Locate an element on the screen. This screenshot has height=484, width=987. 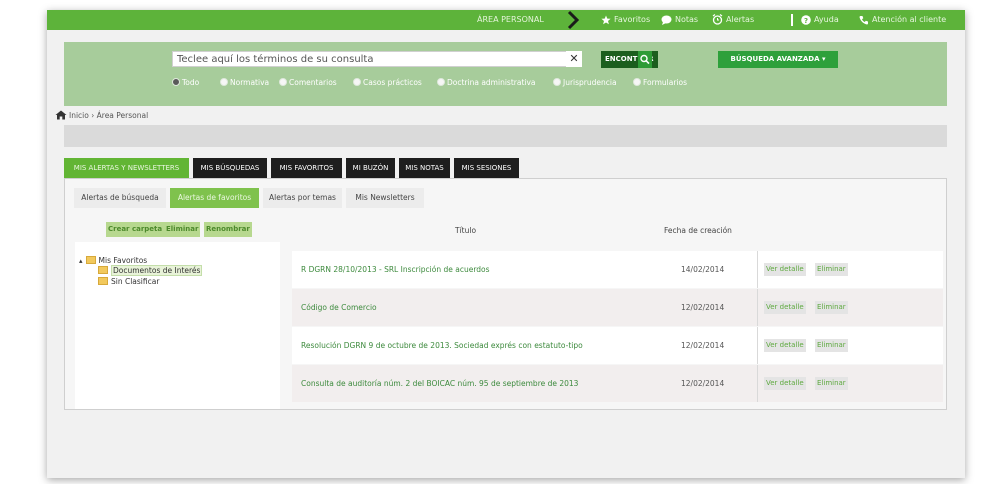
rename-folder-button: Renombrar is located at coordinates (228, 229).